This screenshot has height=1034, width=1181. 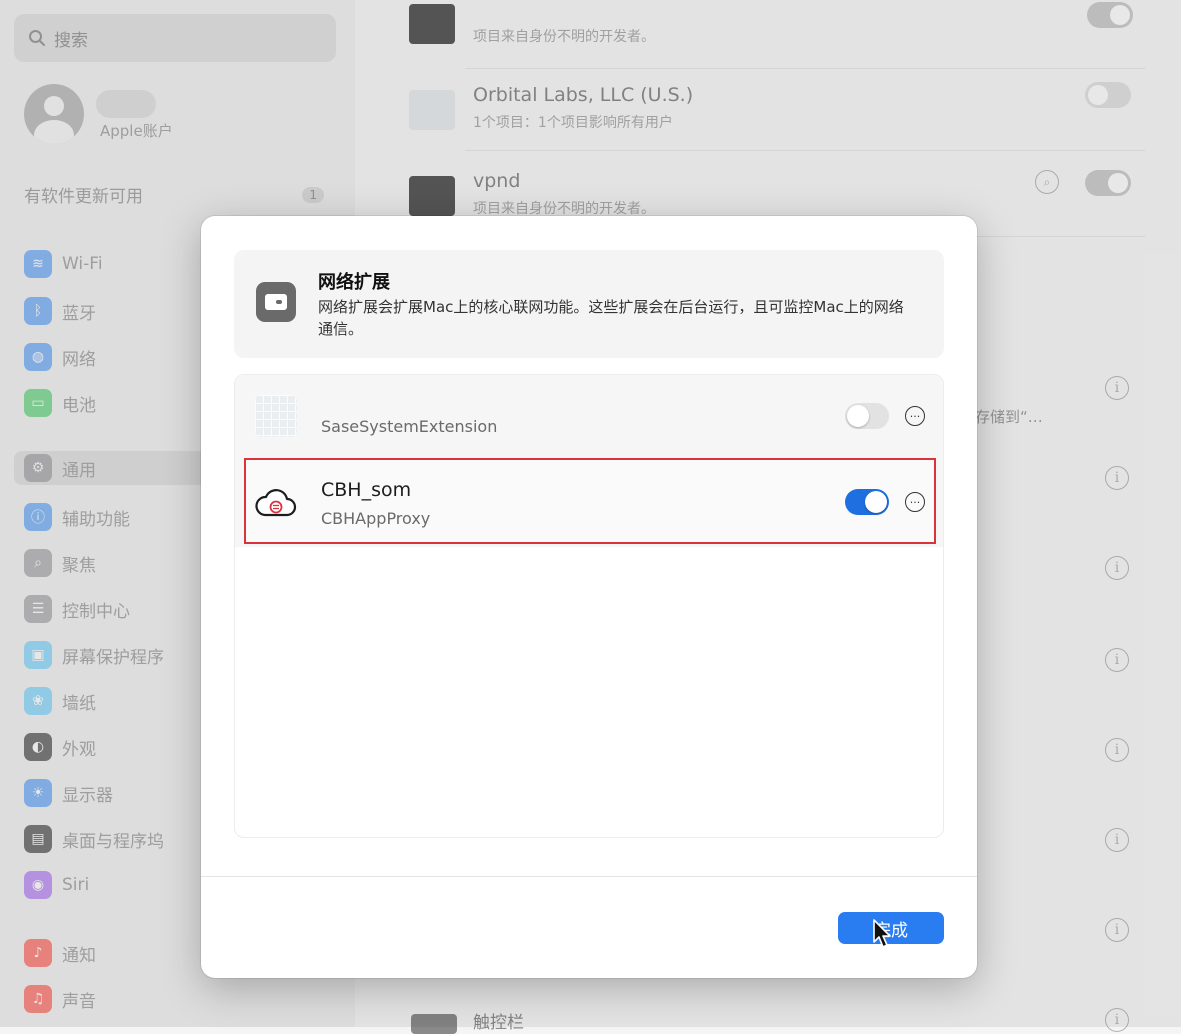 I want to click on extension-subtitle: SaseSystemExtension, so click(x=409, y=426).